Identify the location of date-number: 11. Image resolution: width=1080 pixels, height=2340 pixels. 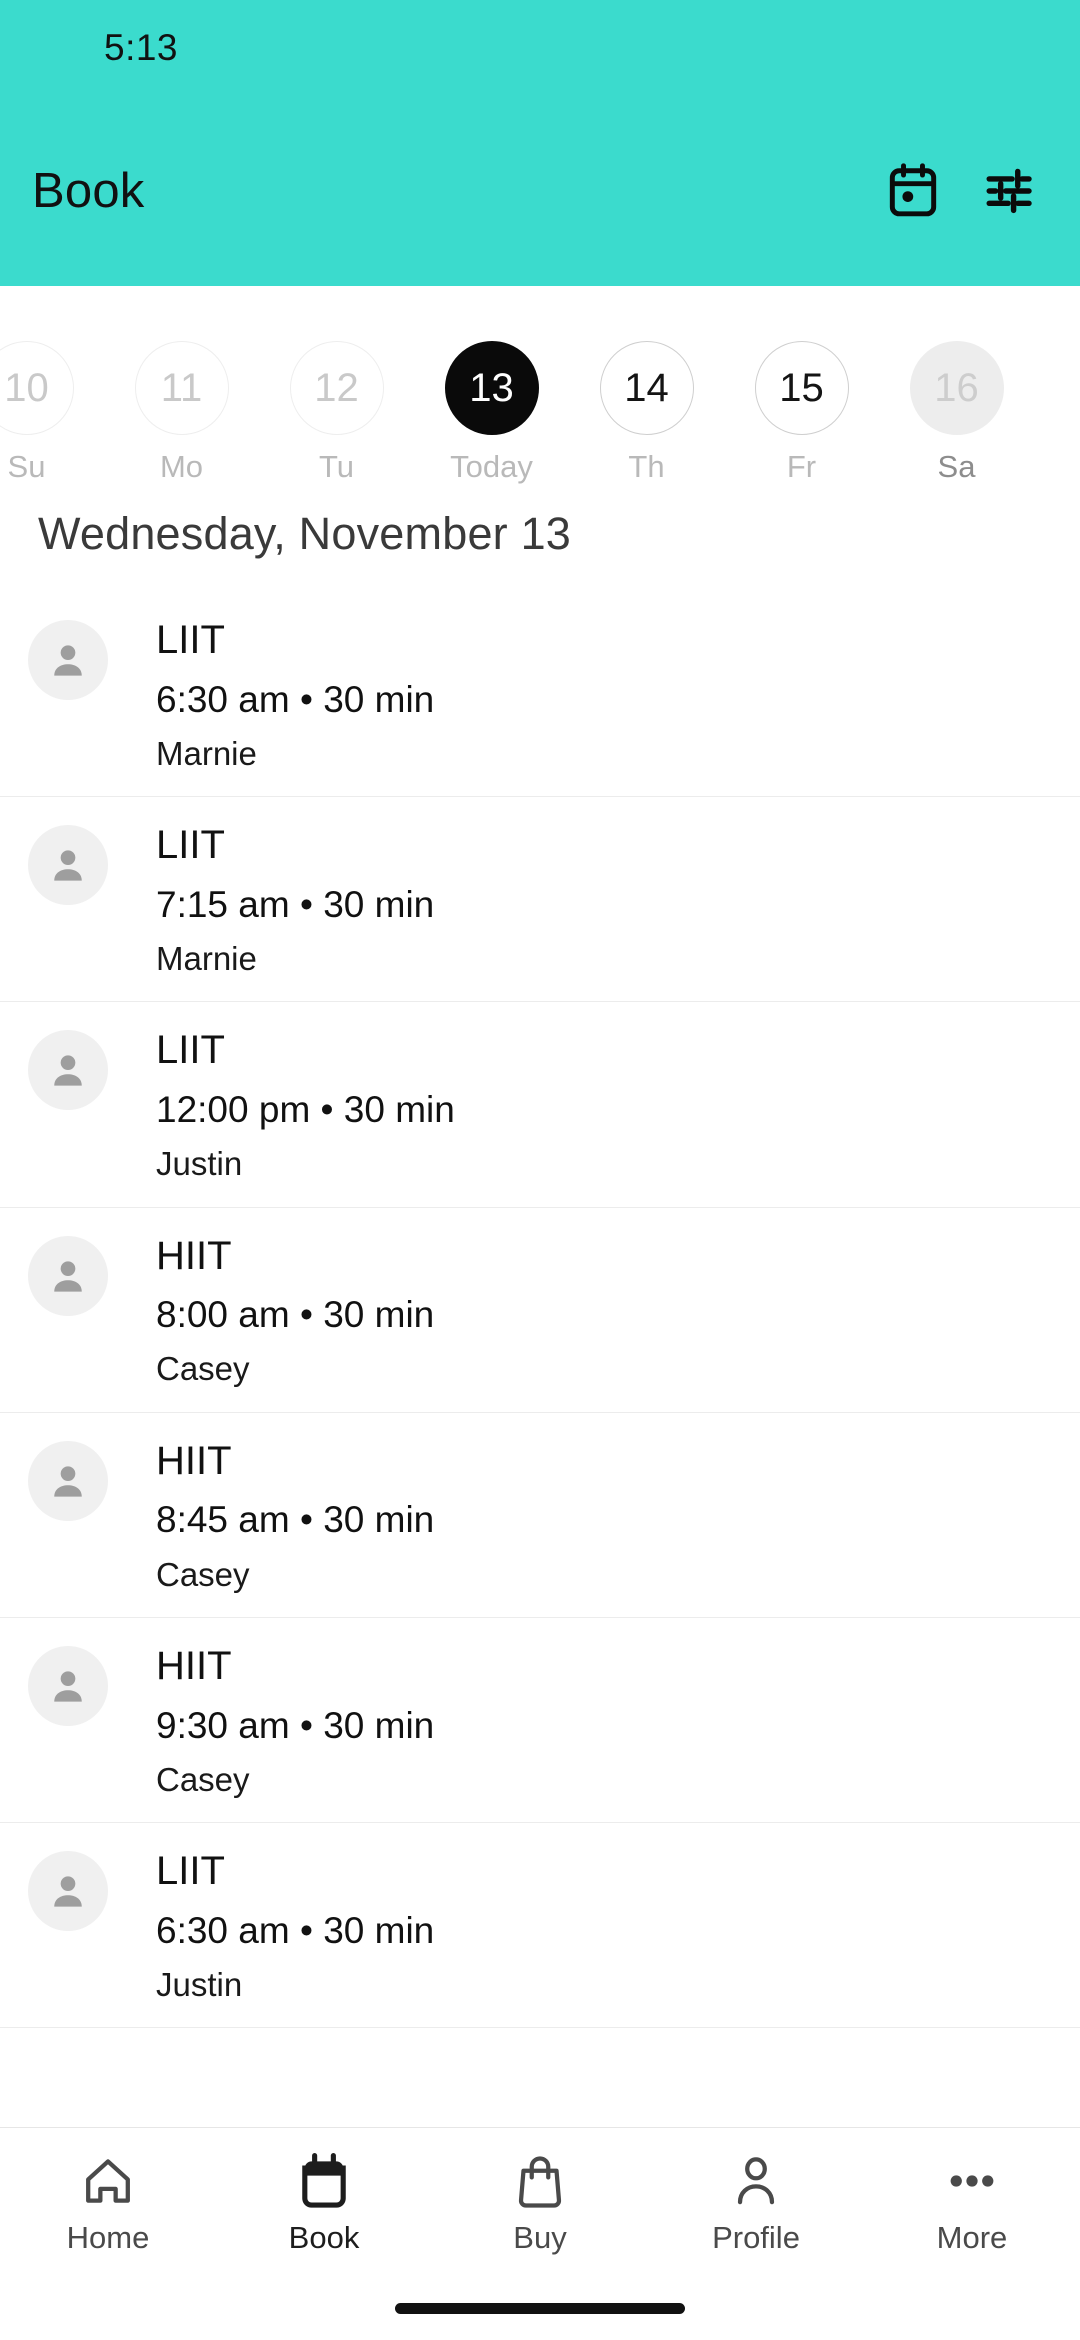
(181, 387).